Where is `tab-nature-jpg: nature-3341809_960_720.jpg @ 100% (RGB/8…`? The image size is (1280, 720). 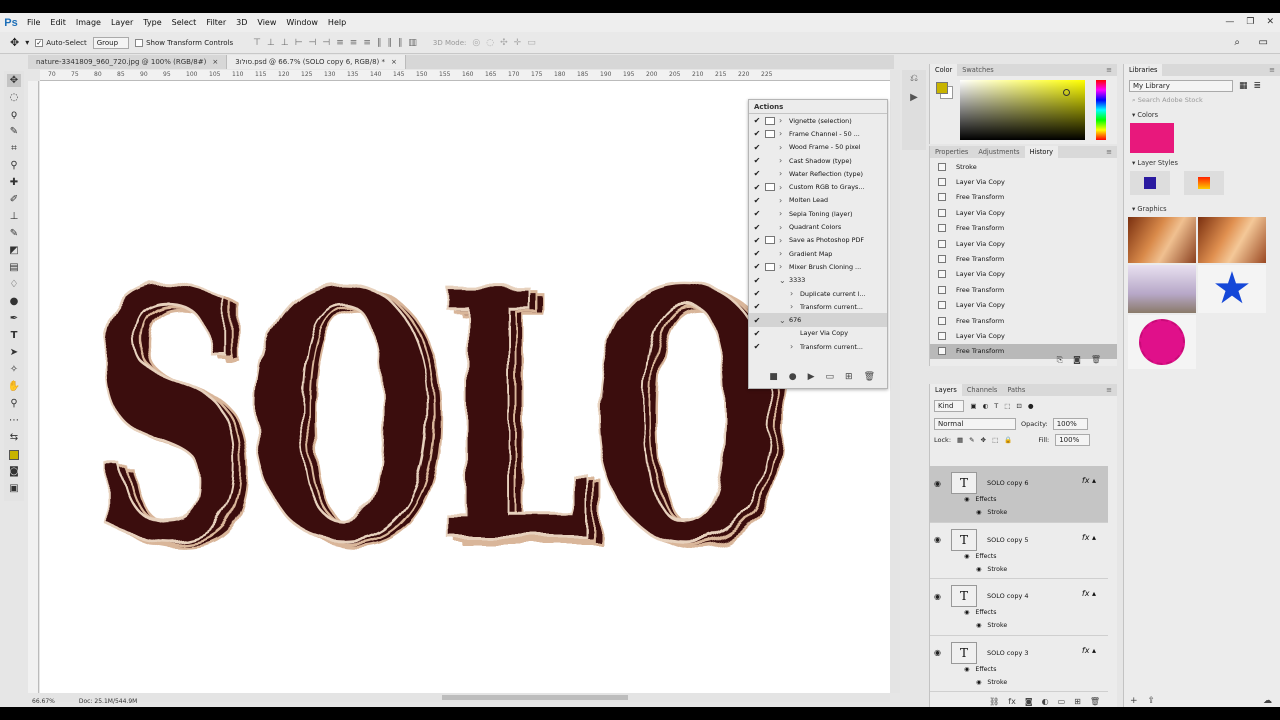
tab-nature-jpg: nature-3341809_960_720.jpg @ 100% (RGB/8… is located at coordinates (128, 62).